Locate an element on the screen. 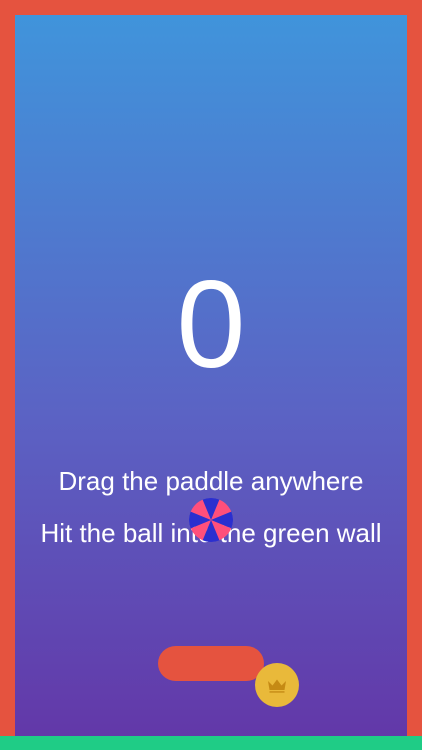 This screenshot has height=750, width=422. left-wall is located at coordinates (7, 375).